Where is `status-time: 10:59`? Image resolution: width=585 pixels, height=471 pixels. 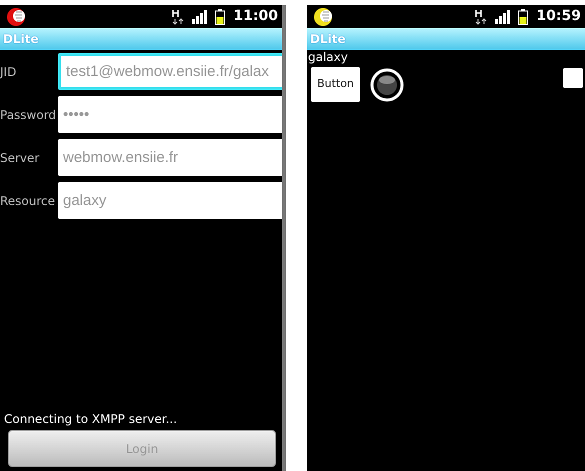
status-time: 10:59 is located at coordinates (558, 16).